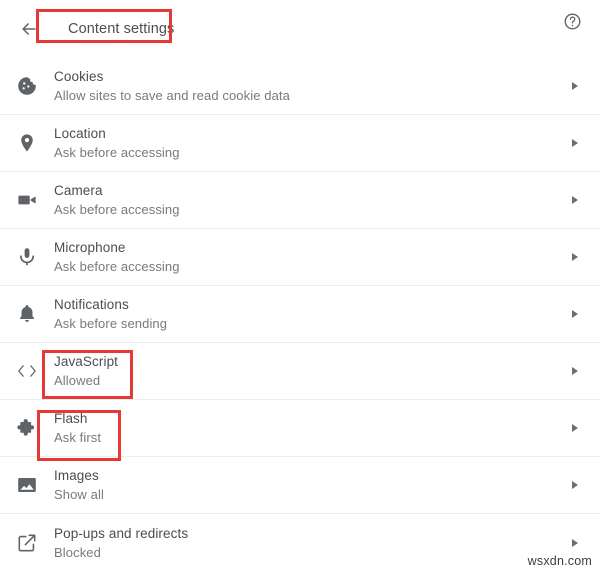 Image resolution: width=600 pixels, height=572 pixels. I want to click on setting-subtitle: Ask first, so click(78, 437).